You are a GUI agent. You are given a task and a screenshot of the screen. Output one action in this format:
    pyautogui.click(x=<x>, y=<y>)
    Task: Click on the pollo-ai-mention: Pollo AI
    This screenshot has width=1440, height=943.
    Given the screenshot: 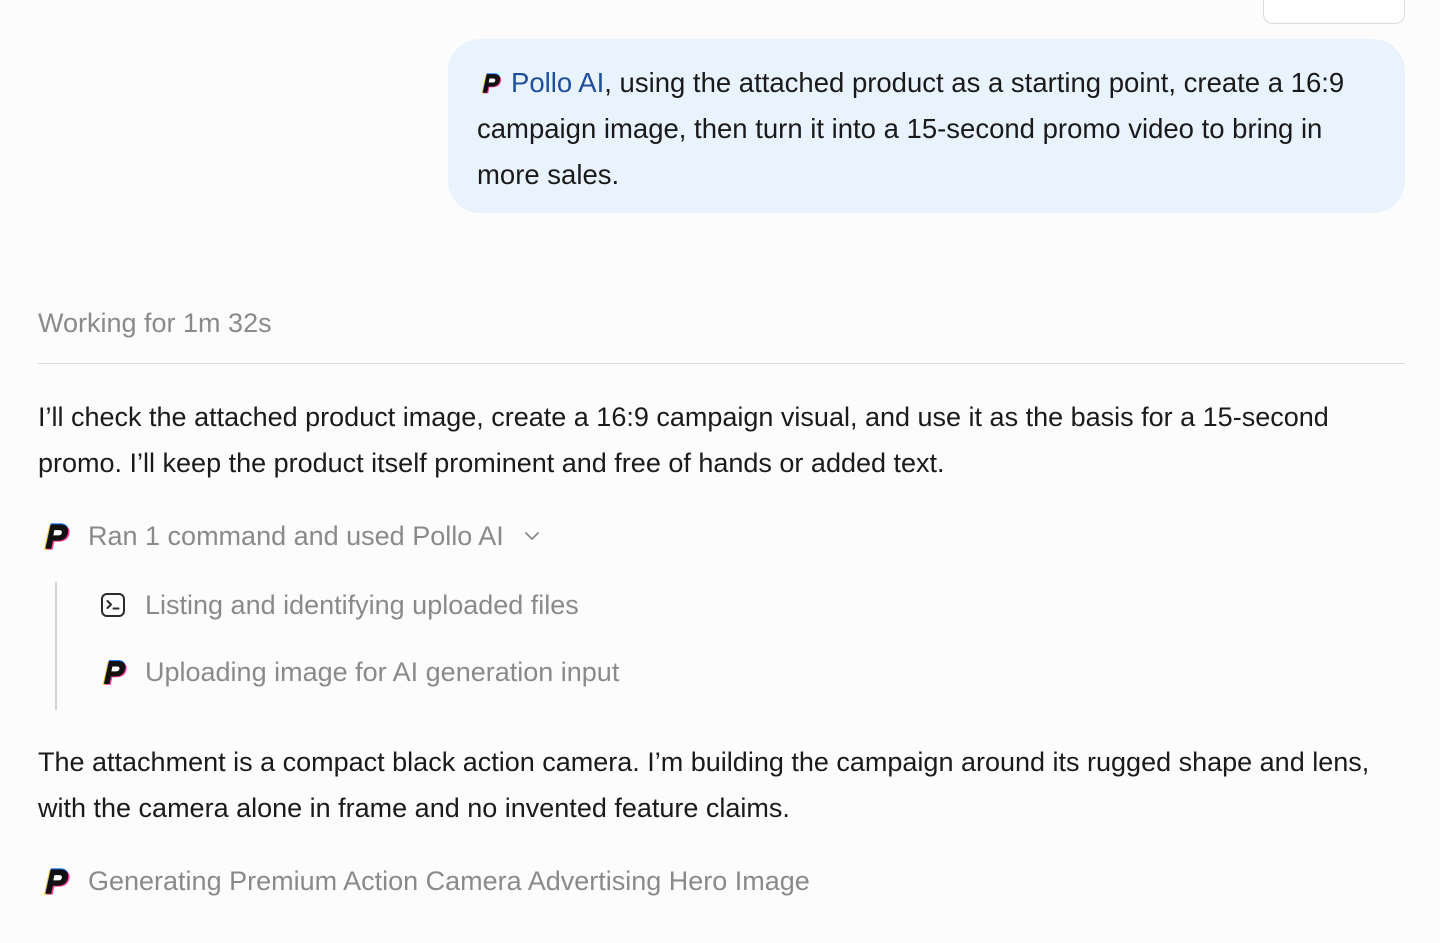 What is the action you would take?
    pyautogui.click(x=557, y=82)
    